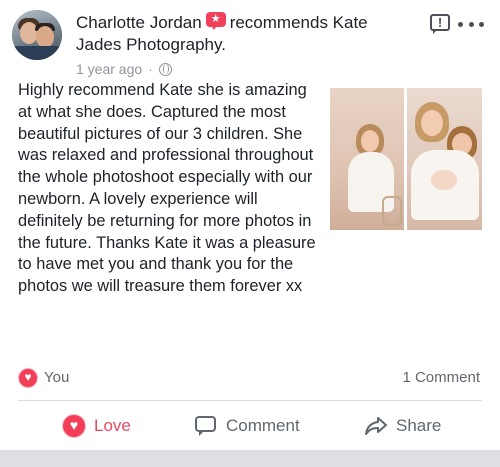 This screenshot has height=467, width=500. I want to click on photo-newborn, so click(444, 180).